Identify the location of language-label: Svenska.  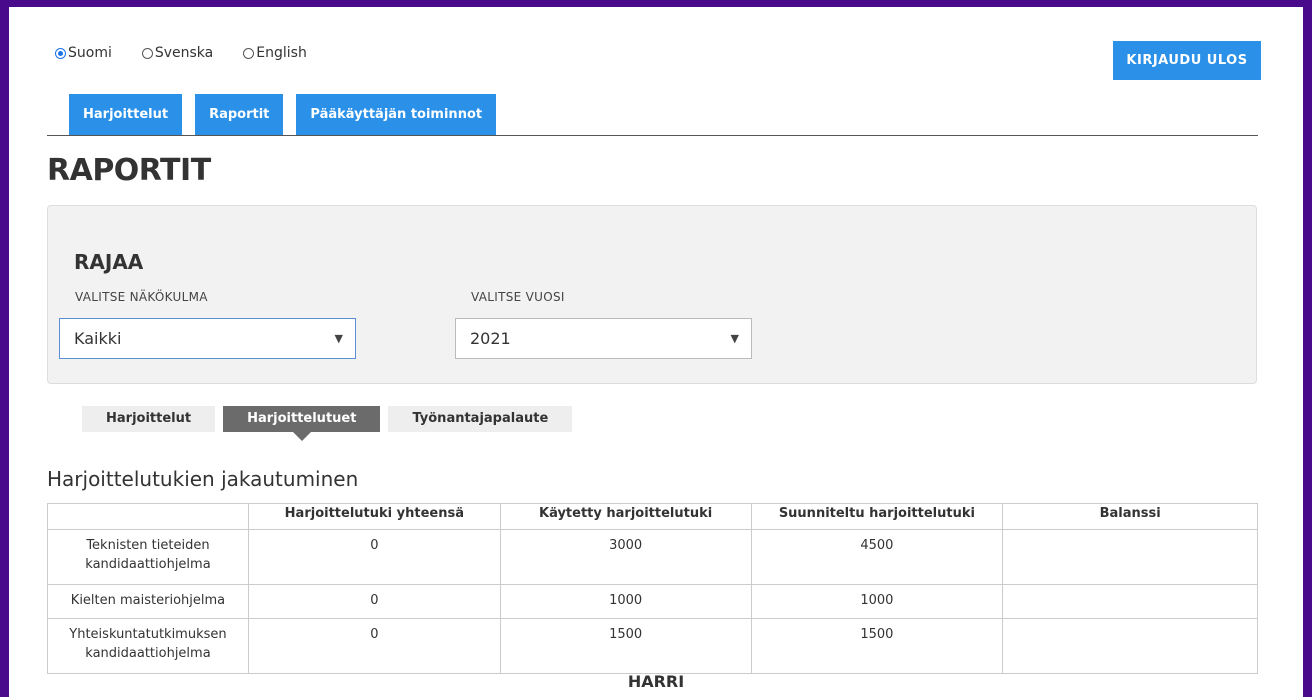
(184, 53).